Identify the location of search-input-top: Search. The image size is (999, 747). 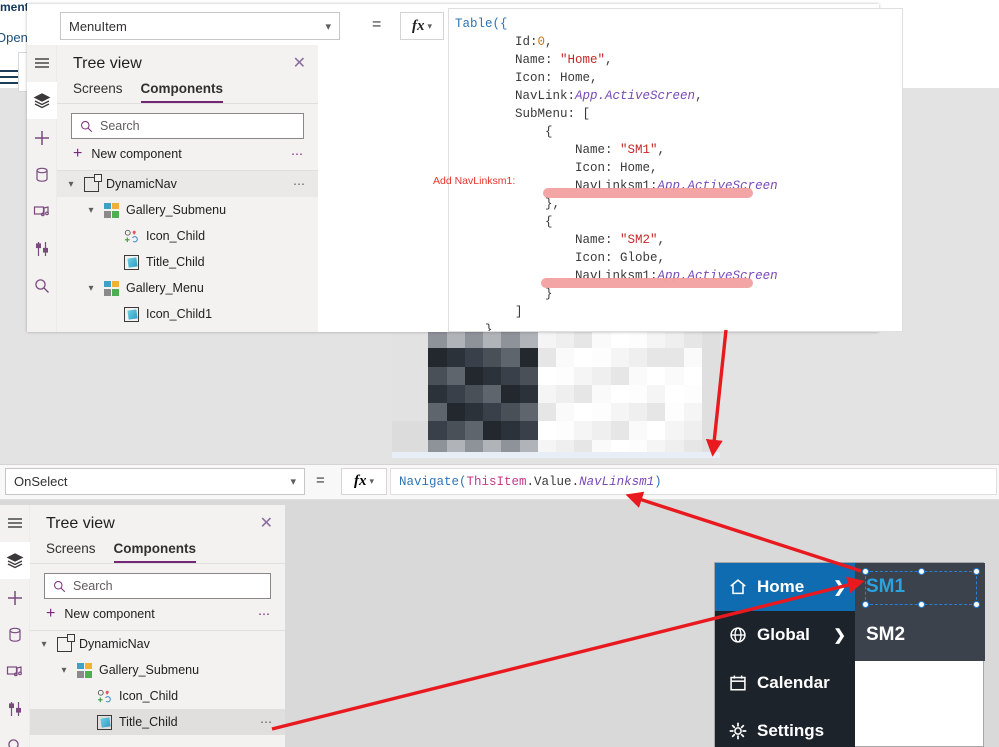
(187, 126).